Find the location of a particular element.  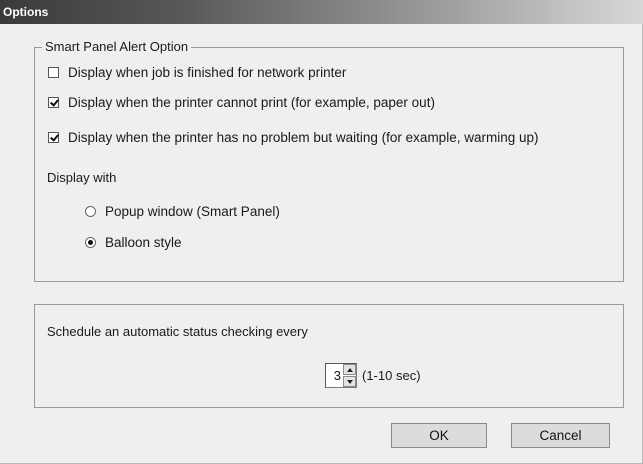

radio-popup-window-row: Popup window (Smart Panel) is located at coordinates (182, 211).